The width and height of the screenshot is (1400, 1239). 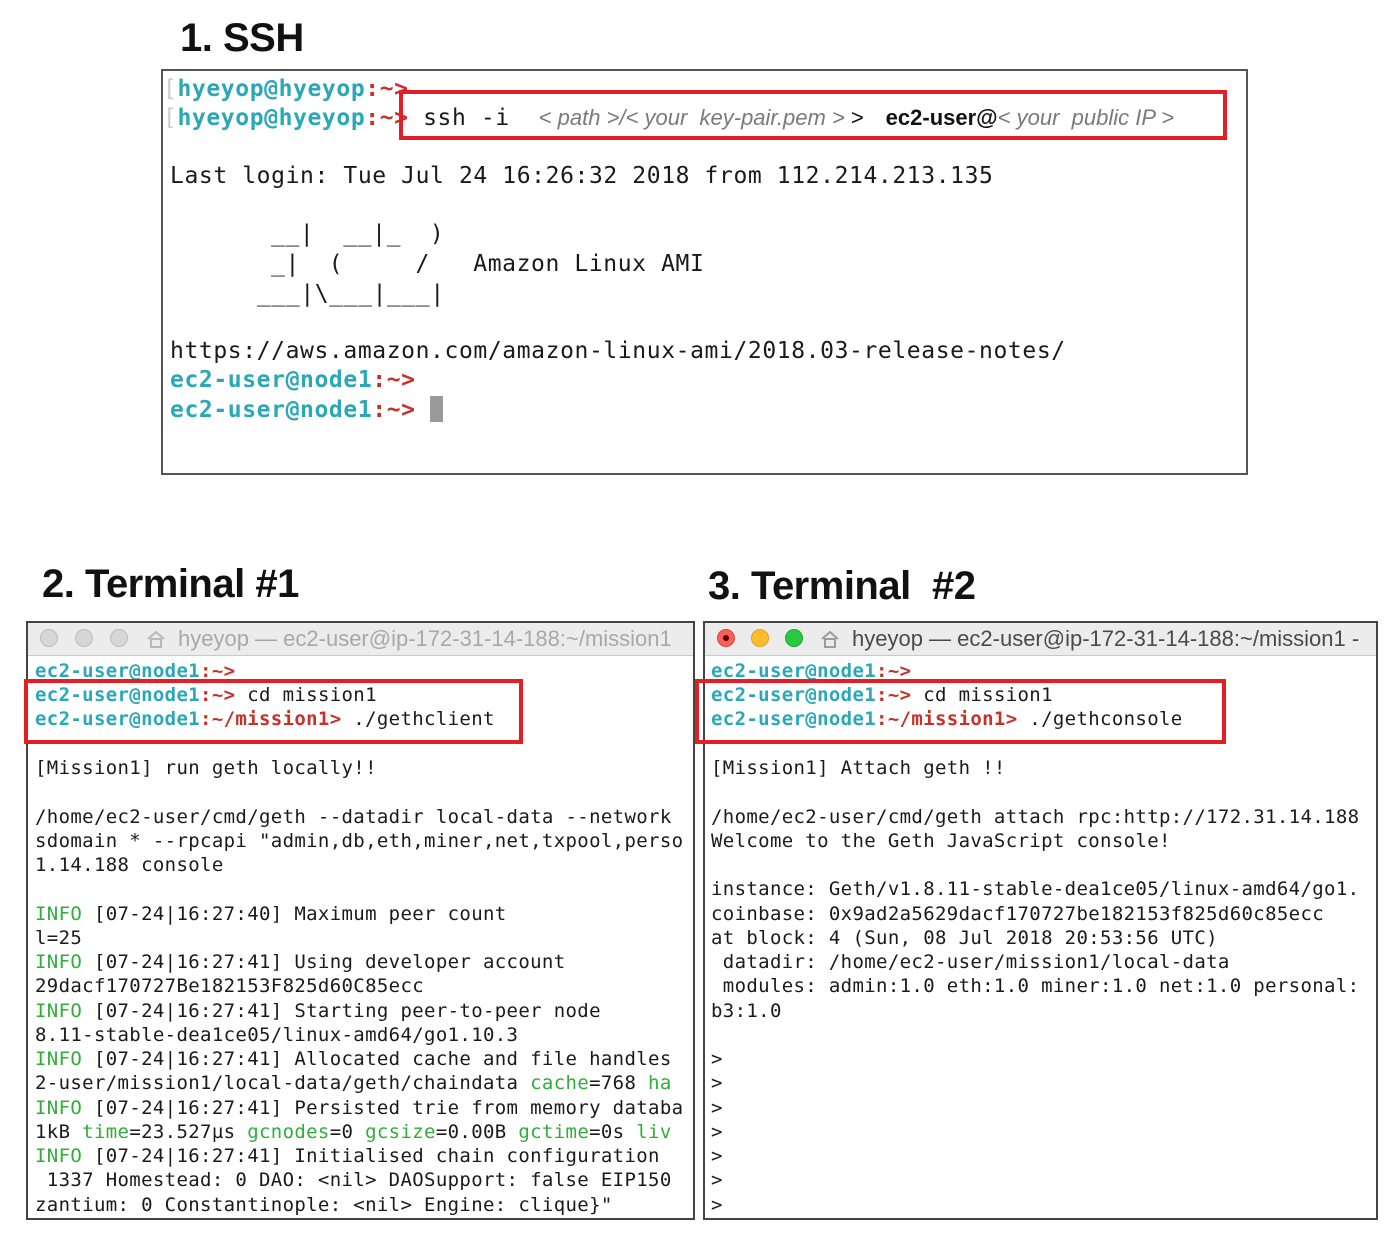 I want to click on log-key: liv, so click(x=654, y=1132).